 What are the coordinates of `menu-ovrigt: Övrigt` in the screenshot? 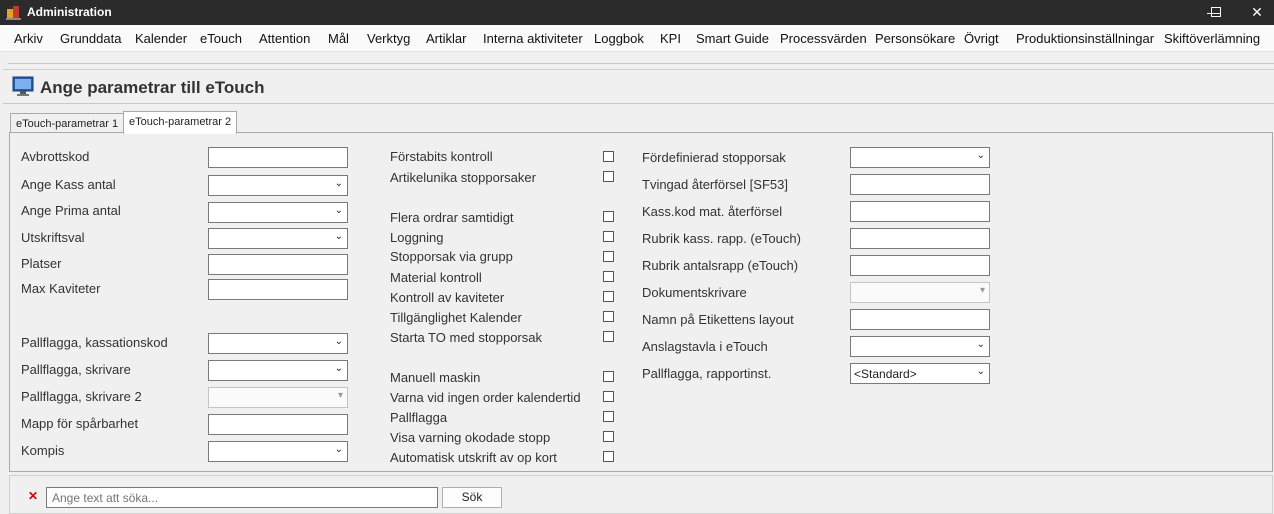 It's located at (981, 38).